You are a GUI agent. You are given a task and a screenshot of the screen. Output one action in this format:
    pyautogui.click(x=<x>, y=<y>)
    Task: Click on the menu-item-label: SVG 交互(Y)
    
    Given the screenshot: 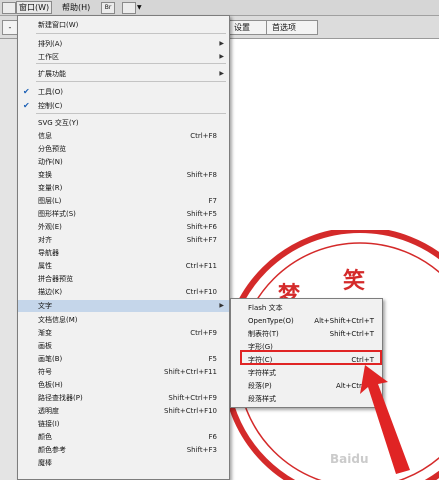 What is the action you would take?
    pyautogui.click(x=58, y=123)
    